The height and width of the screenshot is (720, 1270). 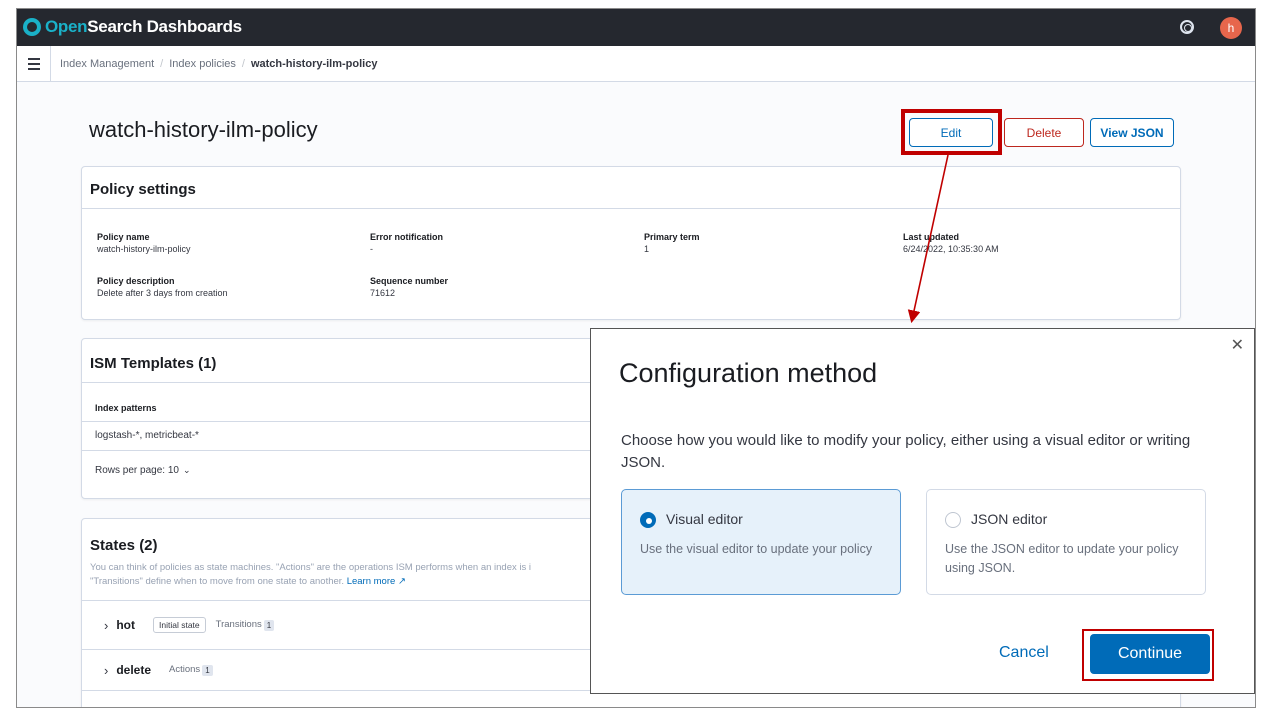 I want to click on primary-term-value: 1, so click(x=647, y=249).